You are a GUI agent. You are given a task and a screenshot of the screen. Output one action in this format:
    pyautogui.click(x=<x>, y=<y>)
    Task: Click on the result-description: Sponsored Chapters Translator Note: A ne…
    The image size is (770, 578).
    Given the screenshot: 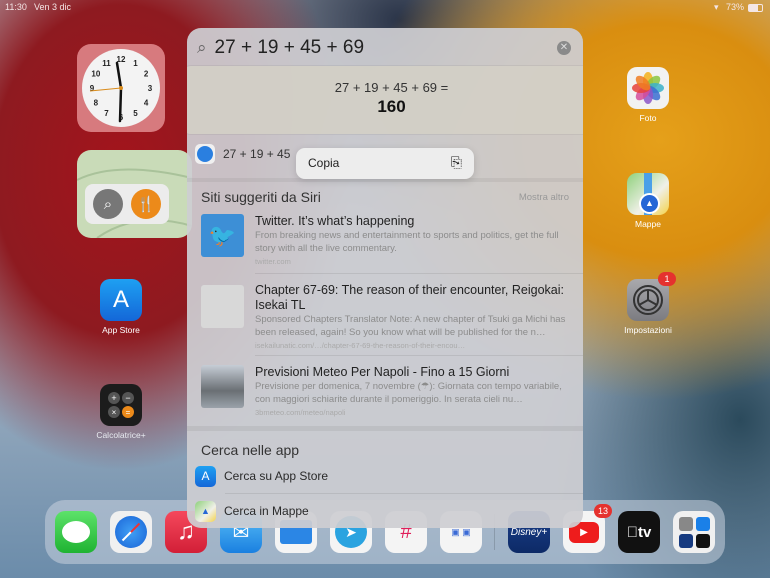 What is the action you would take?
    pyautogui.click(x=410, y=326)
    